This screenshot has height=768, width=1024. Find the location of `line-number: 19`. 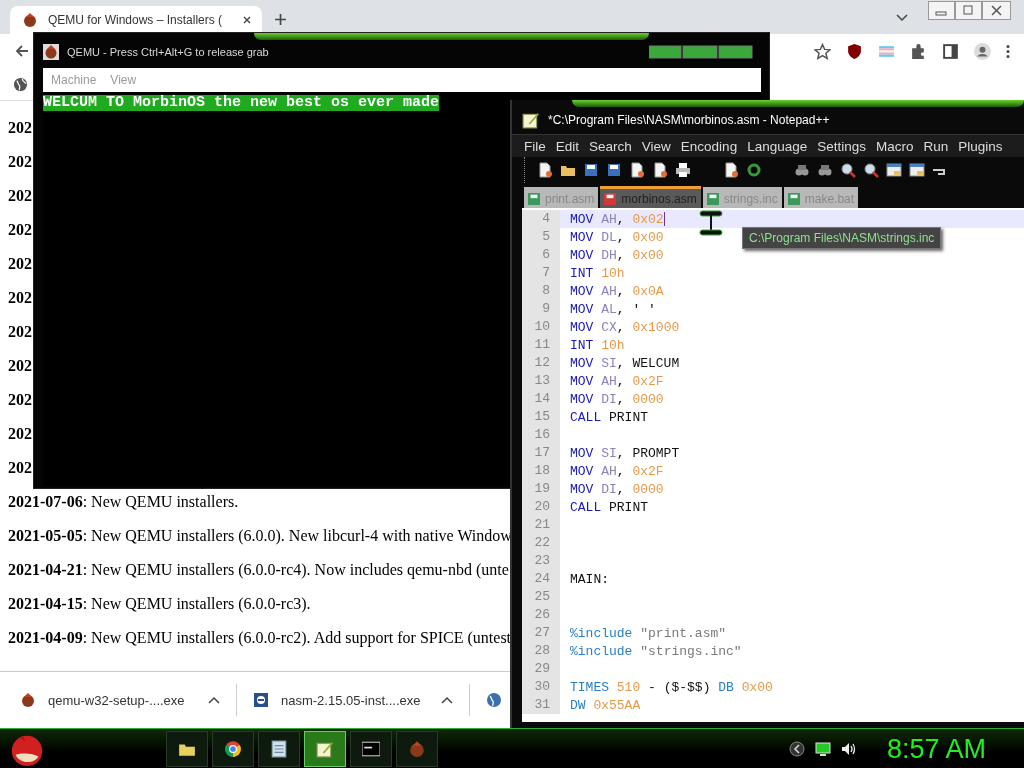

line-number: 19 is located at coordinates (541, 489).